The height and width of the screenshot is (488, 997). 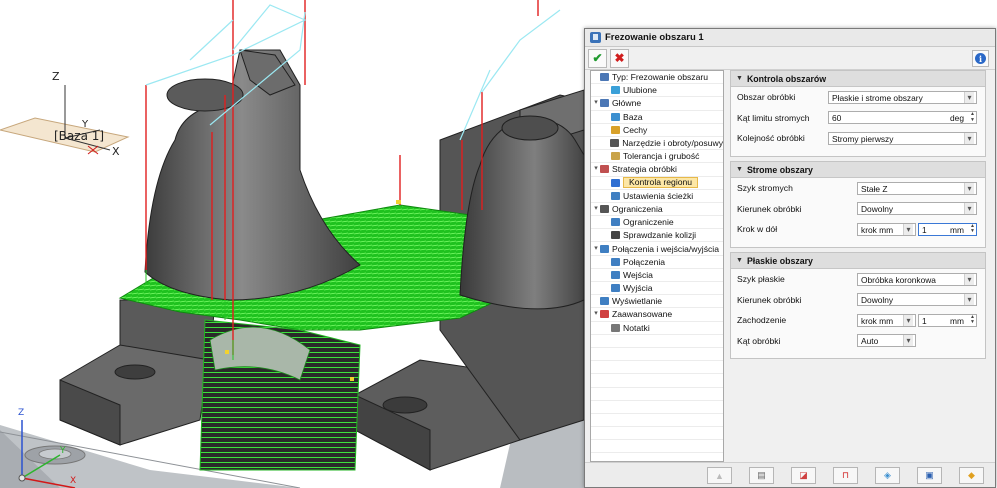 What do you see at coordinates (657, 302) in the screenshot?
I see `tree-item: Wyświetlanie` at bounding box center [657, 302].